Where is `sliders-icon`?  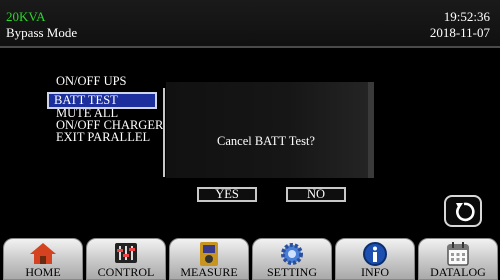
sliders-icon is located at coordinates (126, 253).